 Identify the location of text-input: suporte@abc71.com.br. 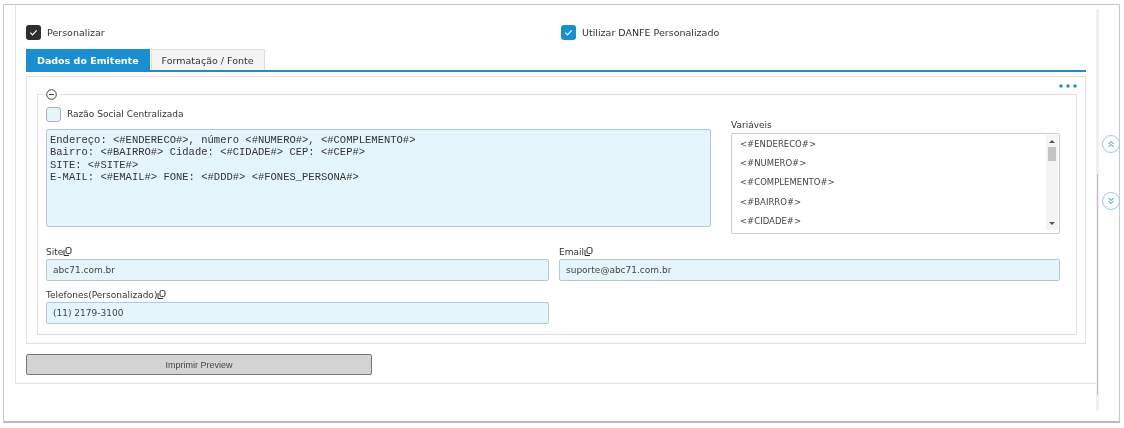
(809, 270).